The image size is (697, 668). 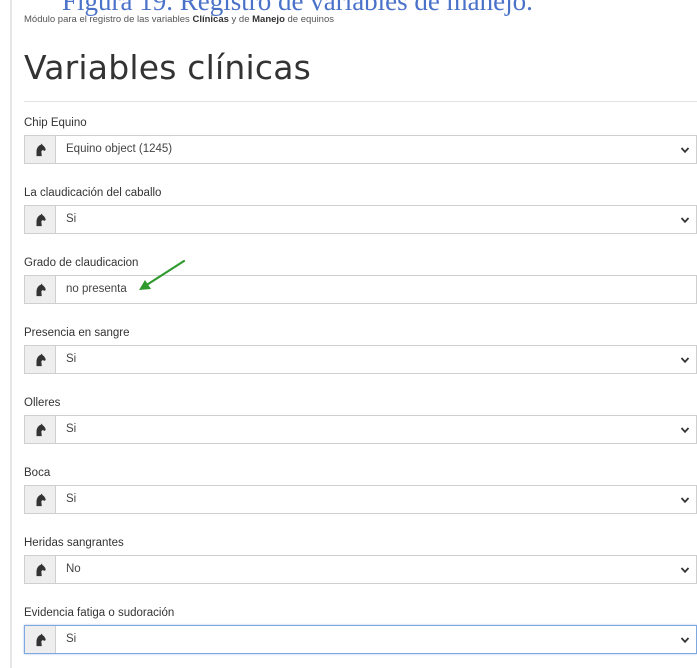 I want to click on field-label: Heridas sangrantes, so click(x=74, y=543).